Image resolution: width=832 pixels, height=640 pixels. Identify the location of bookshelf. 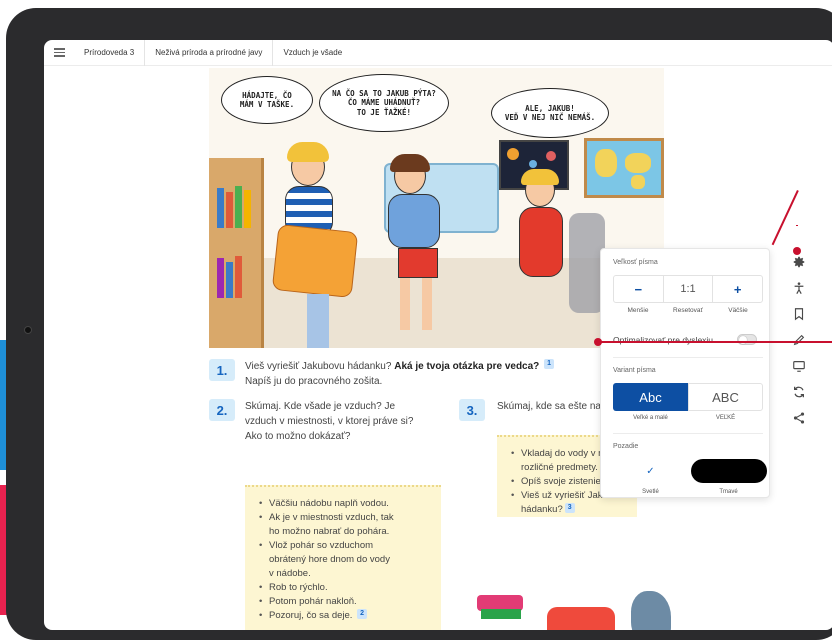
(236, 253).